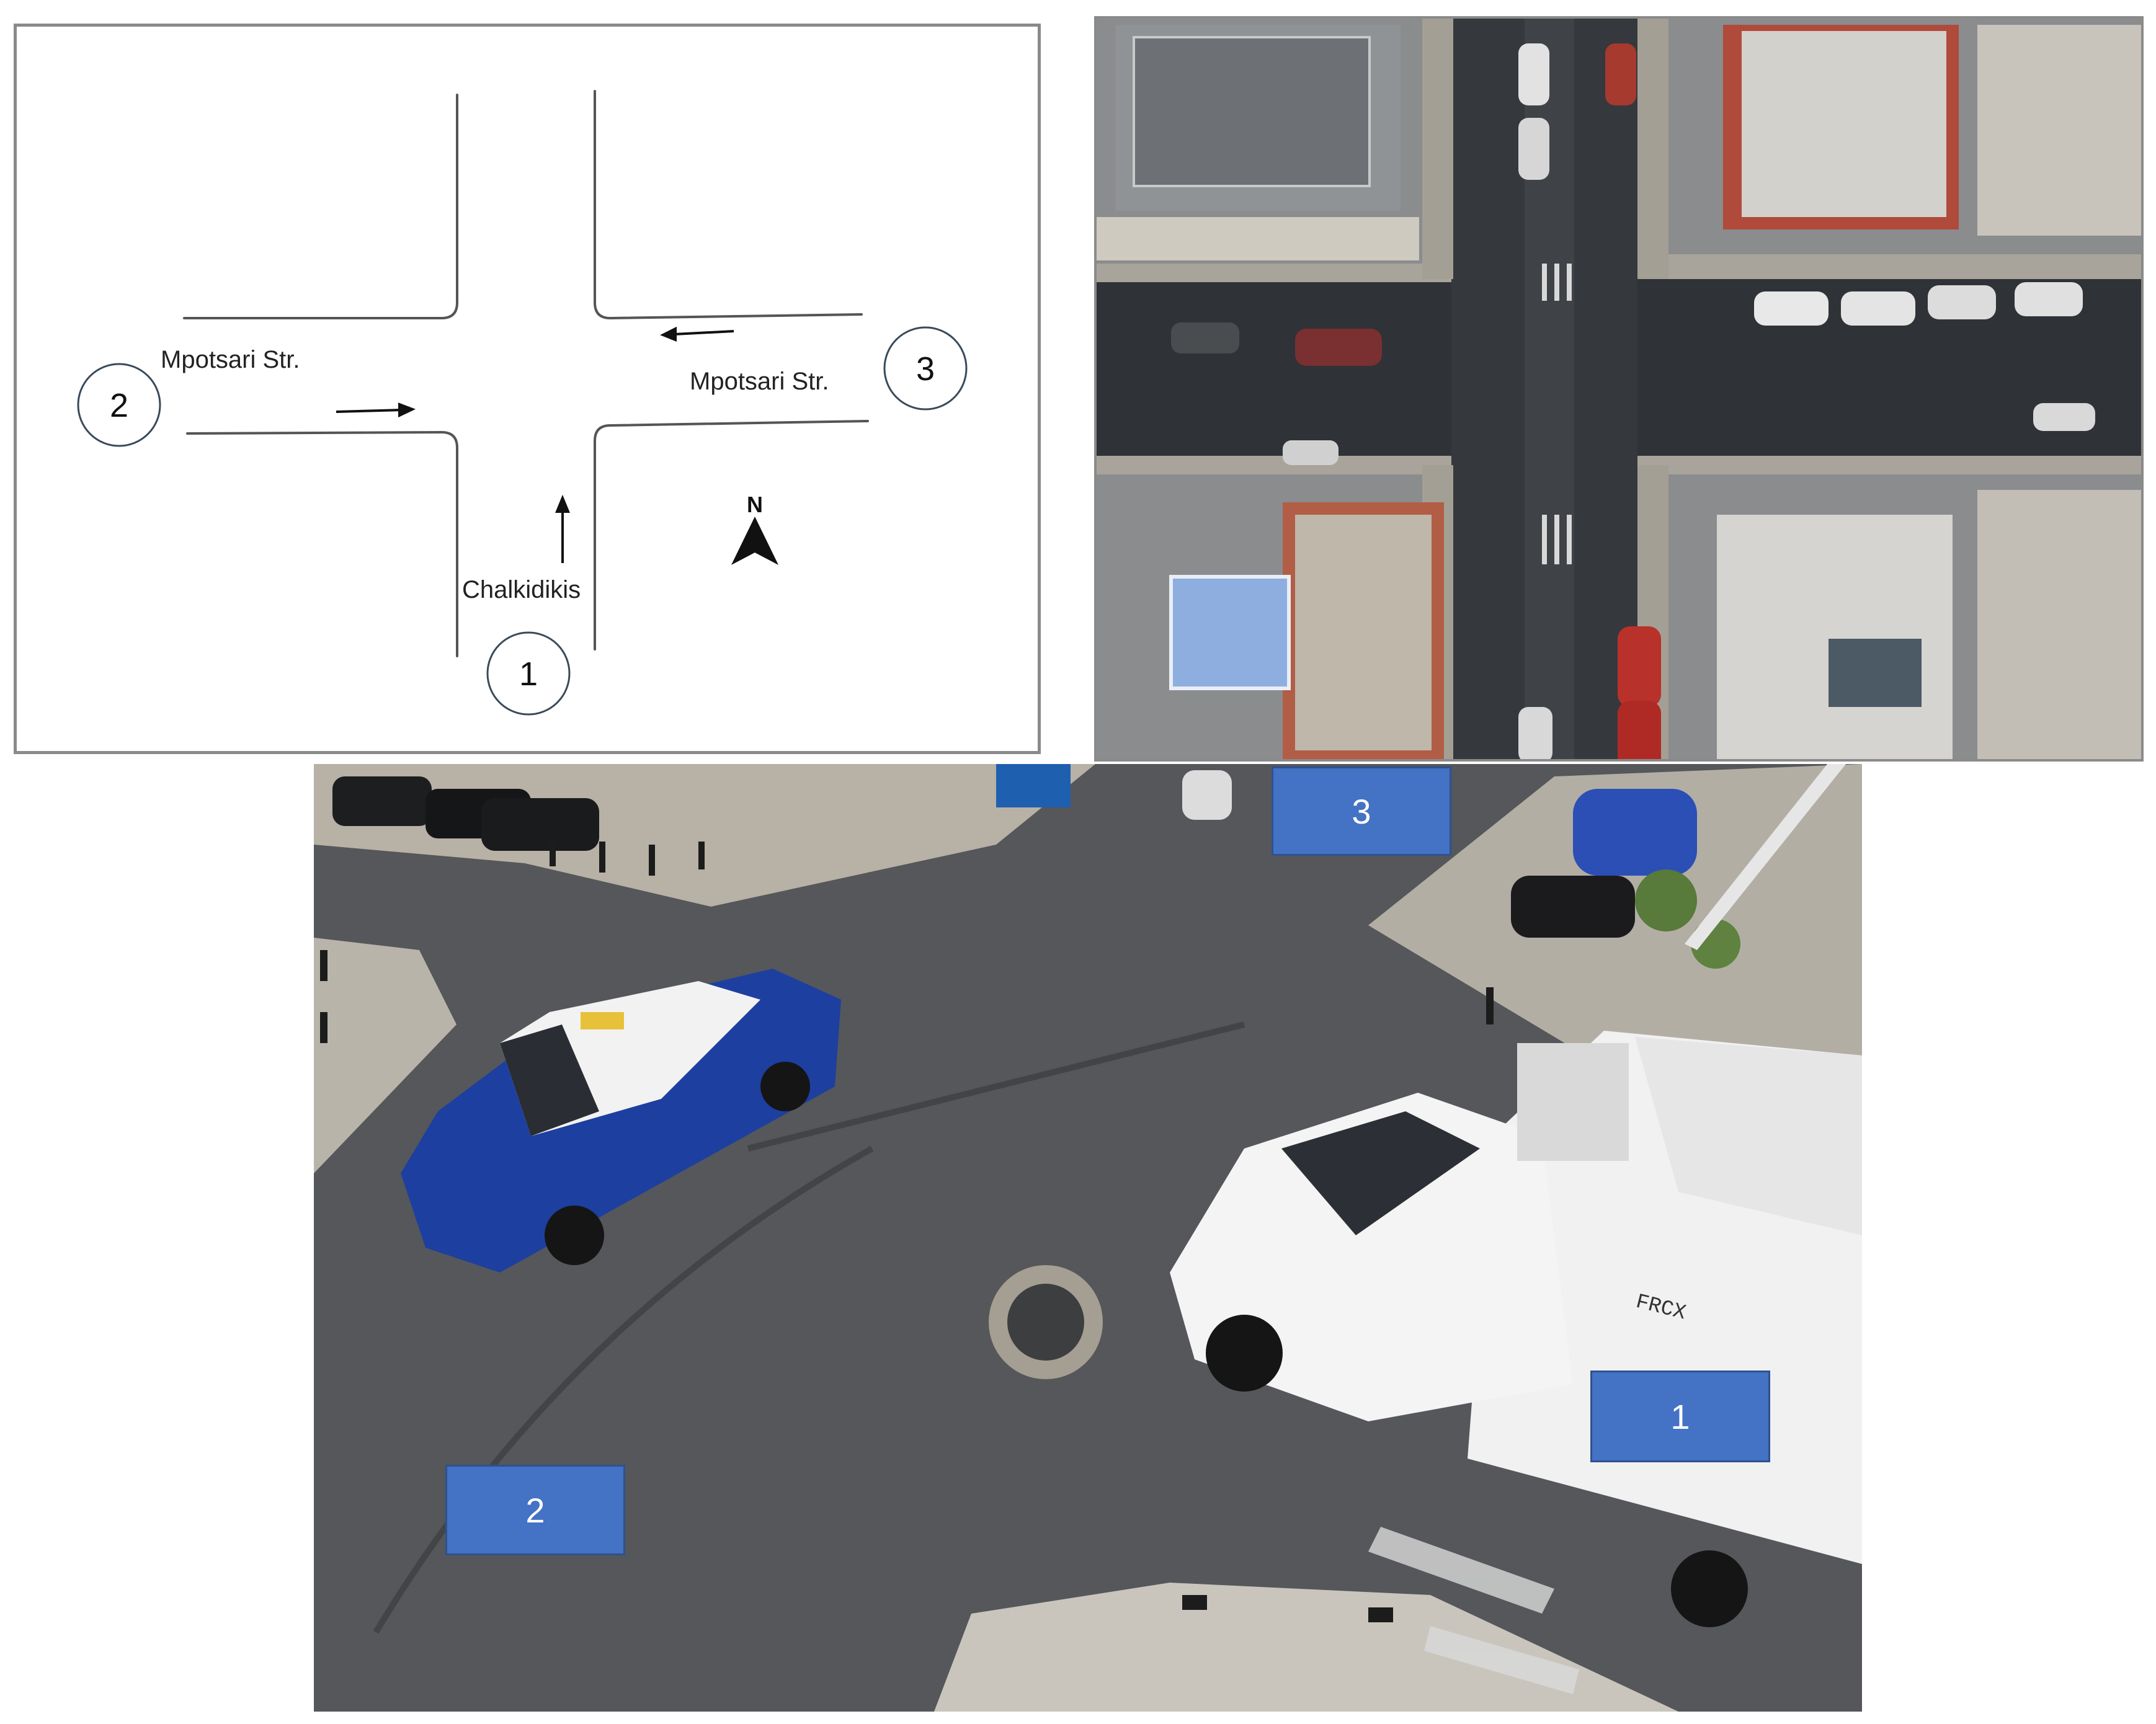 The image size is (2156, 1724). What do you see at coordinates (704, 333) in the screenshot?
I see `arrow-westbound` at bounding box center [704, 333].